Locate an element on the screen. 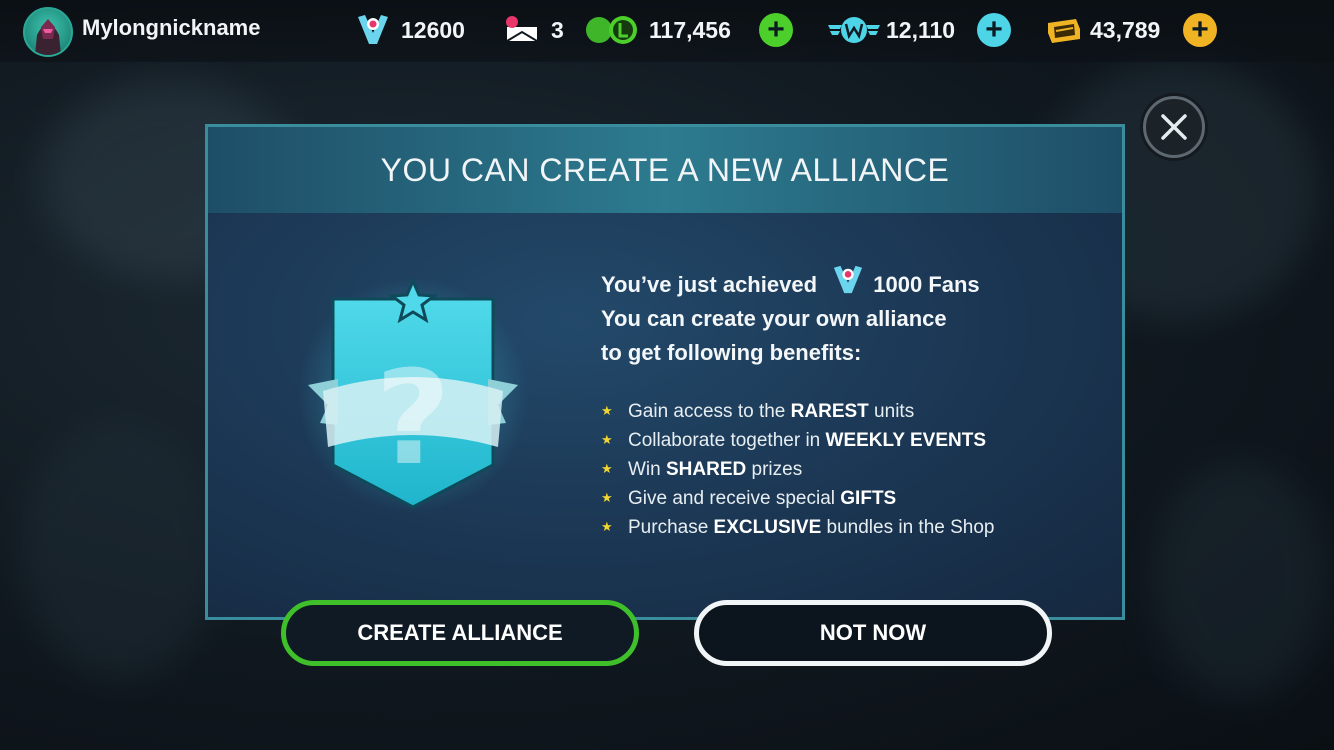 Image resolution: width=1334 pixels, height=750 pixels. mail-value: 3 is located at coordinates (557, 29).